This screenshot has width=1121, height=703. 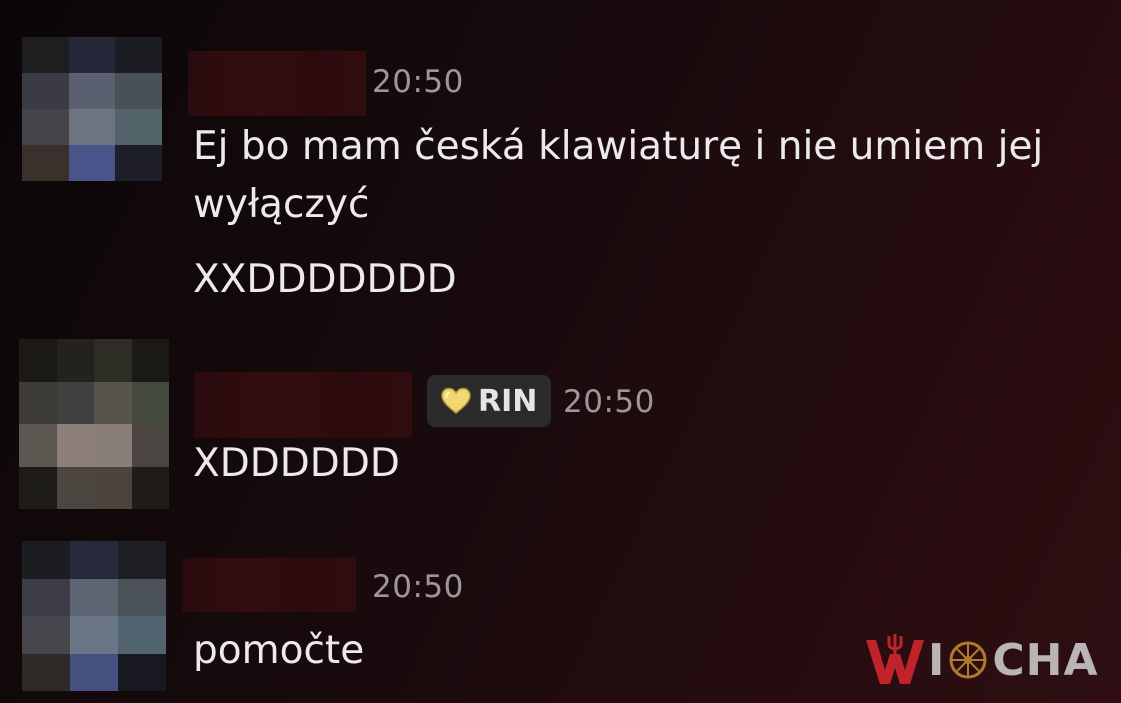 I want to click on wagon-wheel-icon, so click(x=968, y=660).